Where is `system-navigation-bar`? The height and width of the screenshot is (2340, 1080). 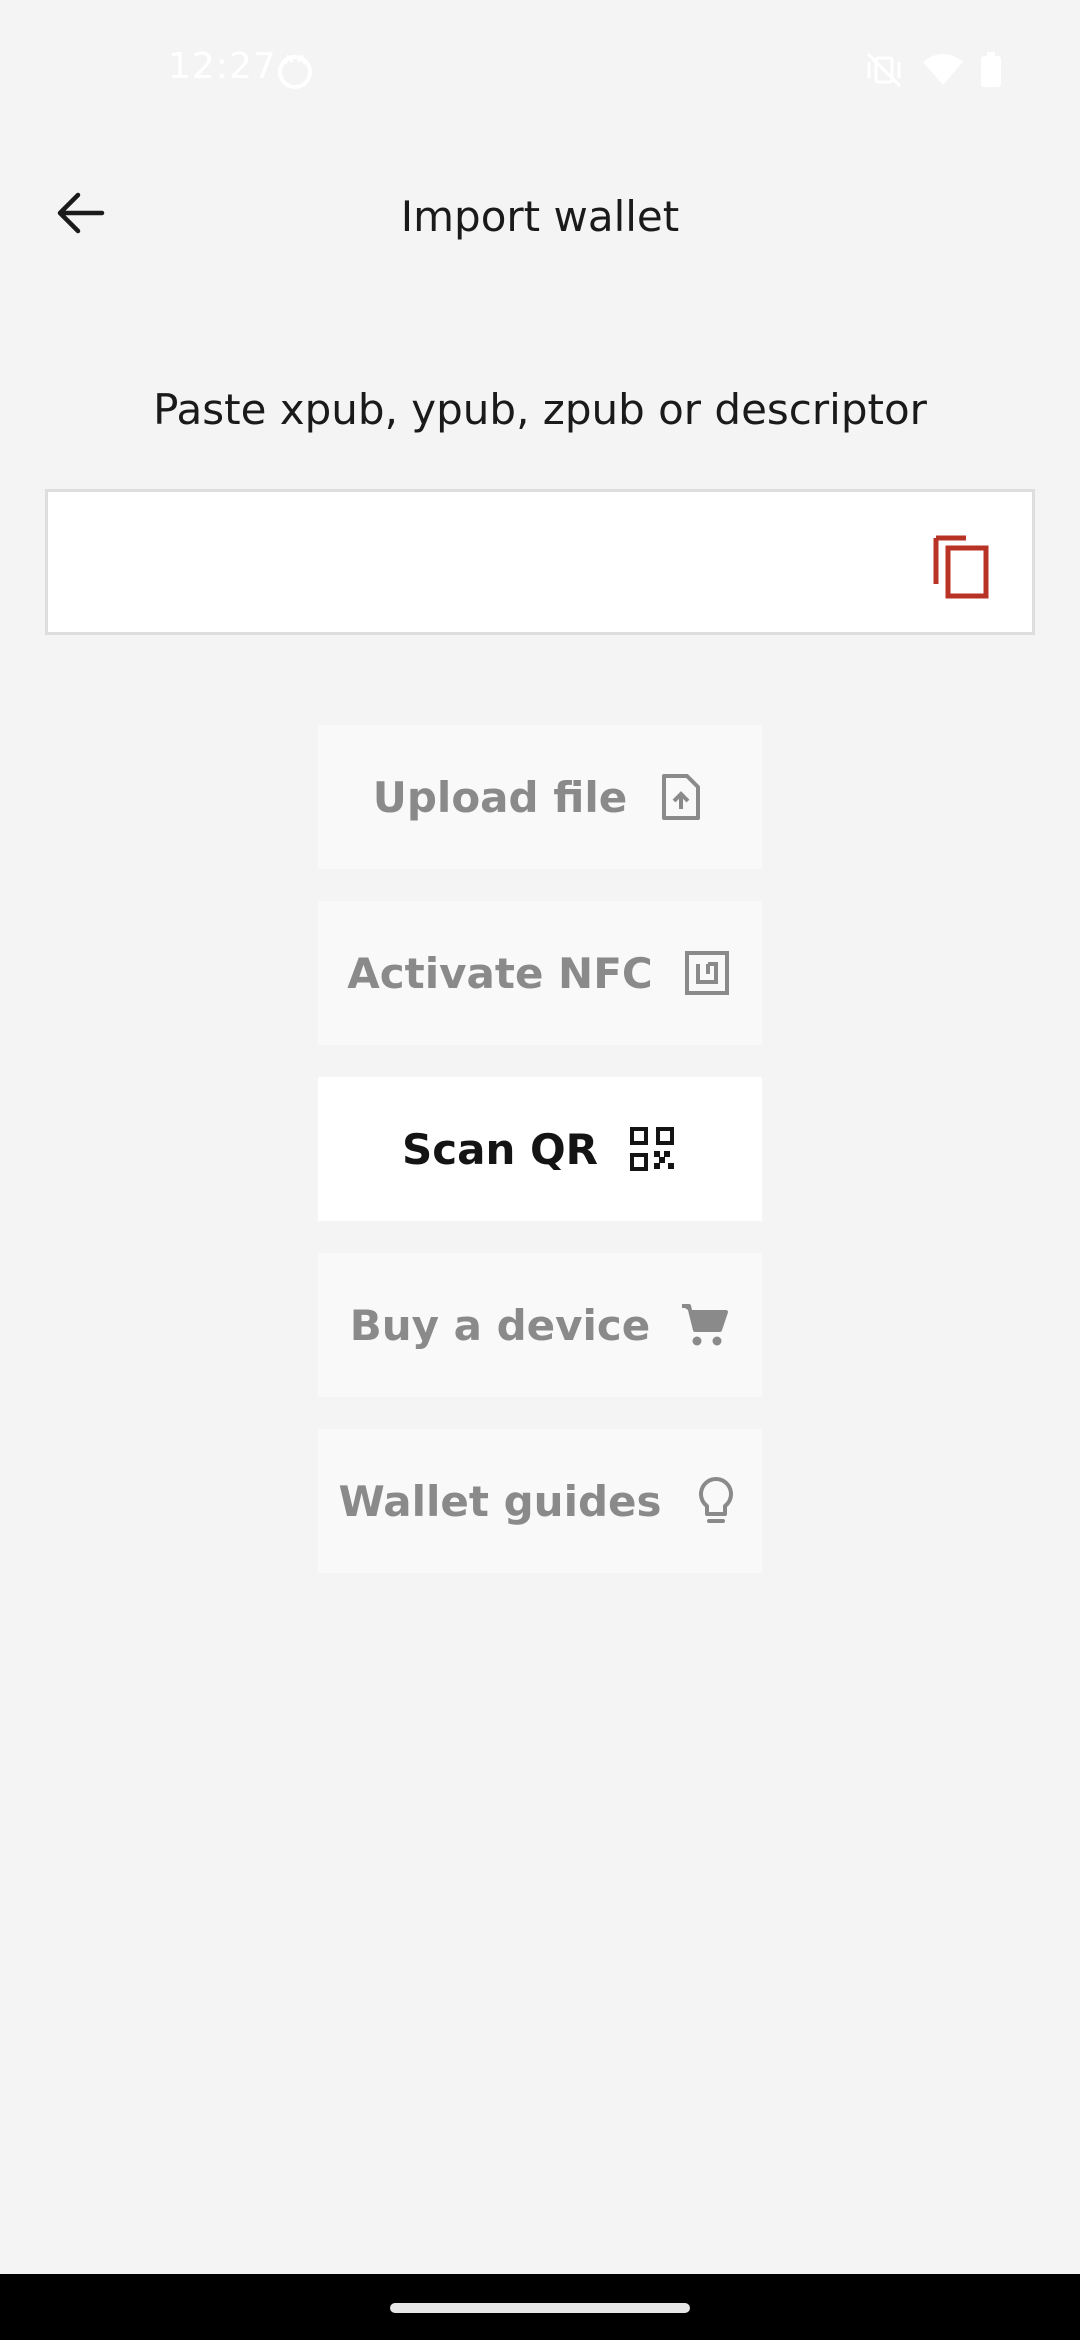 system-navigation-bar is located at coordinates (540, 2307).